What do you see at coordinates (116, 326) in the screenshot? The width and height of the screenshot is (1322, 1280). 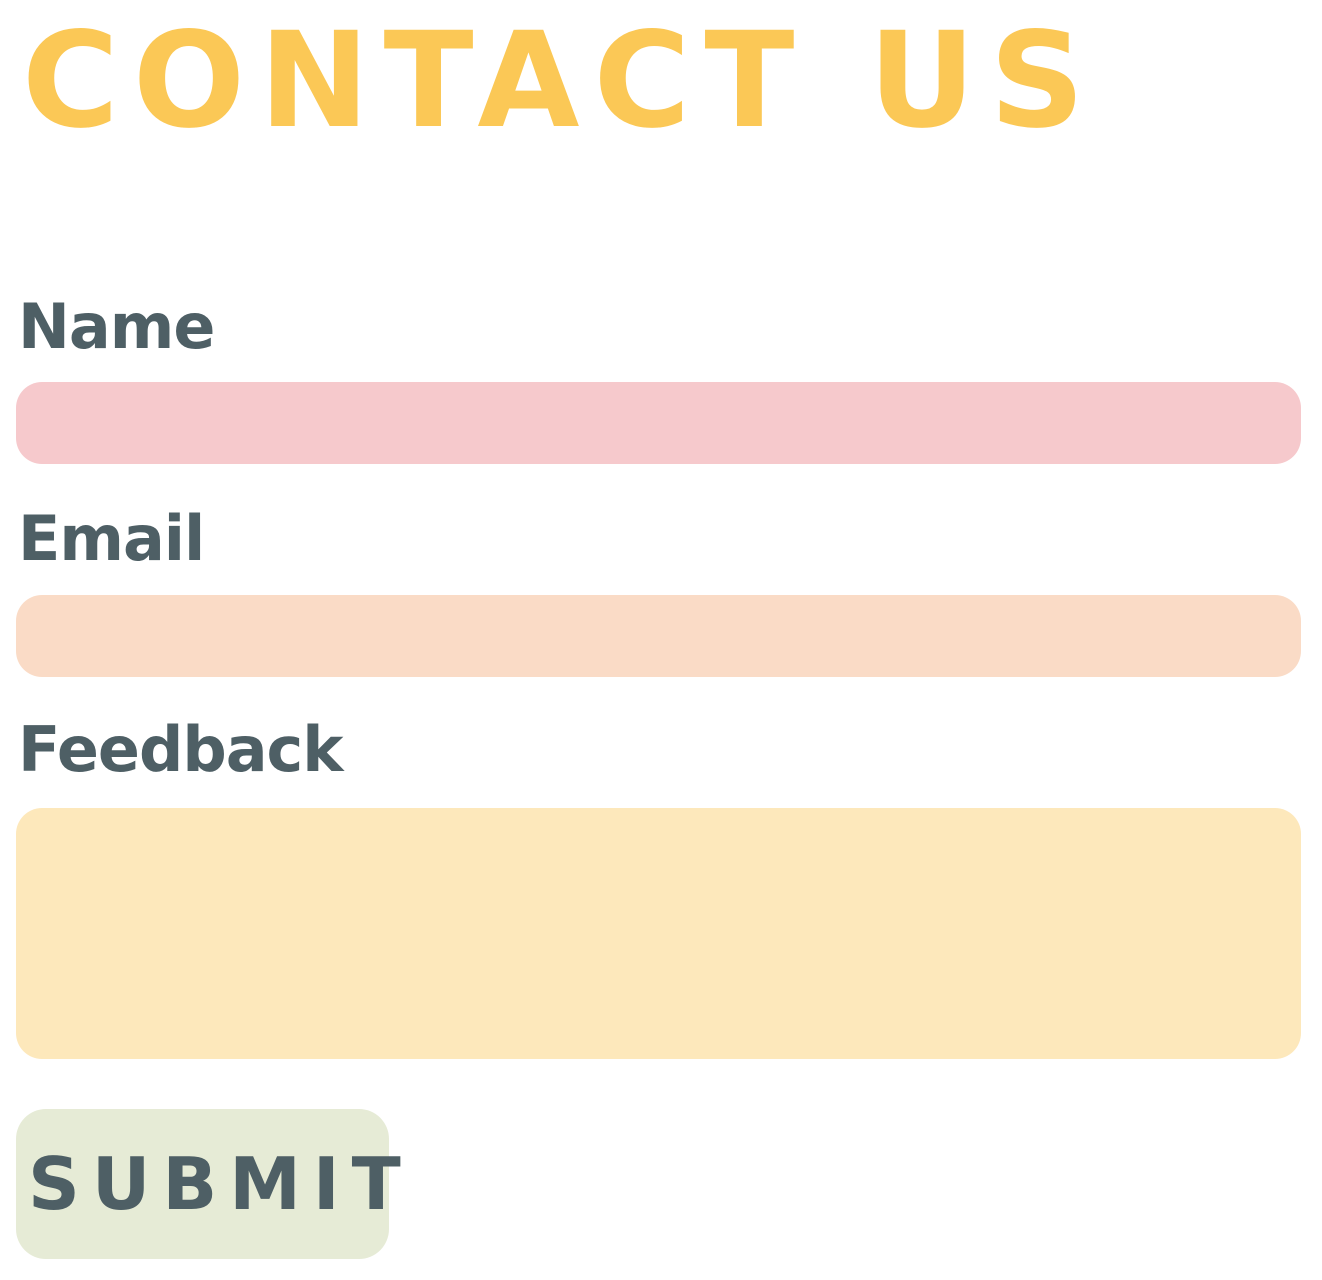 I see `name-label: Name` at bounding box center [116, 326].